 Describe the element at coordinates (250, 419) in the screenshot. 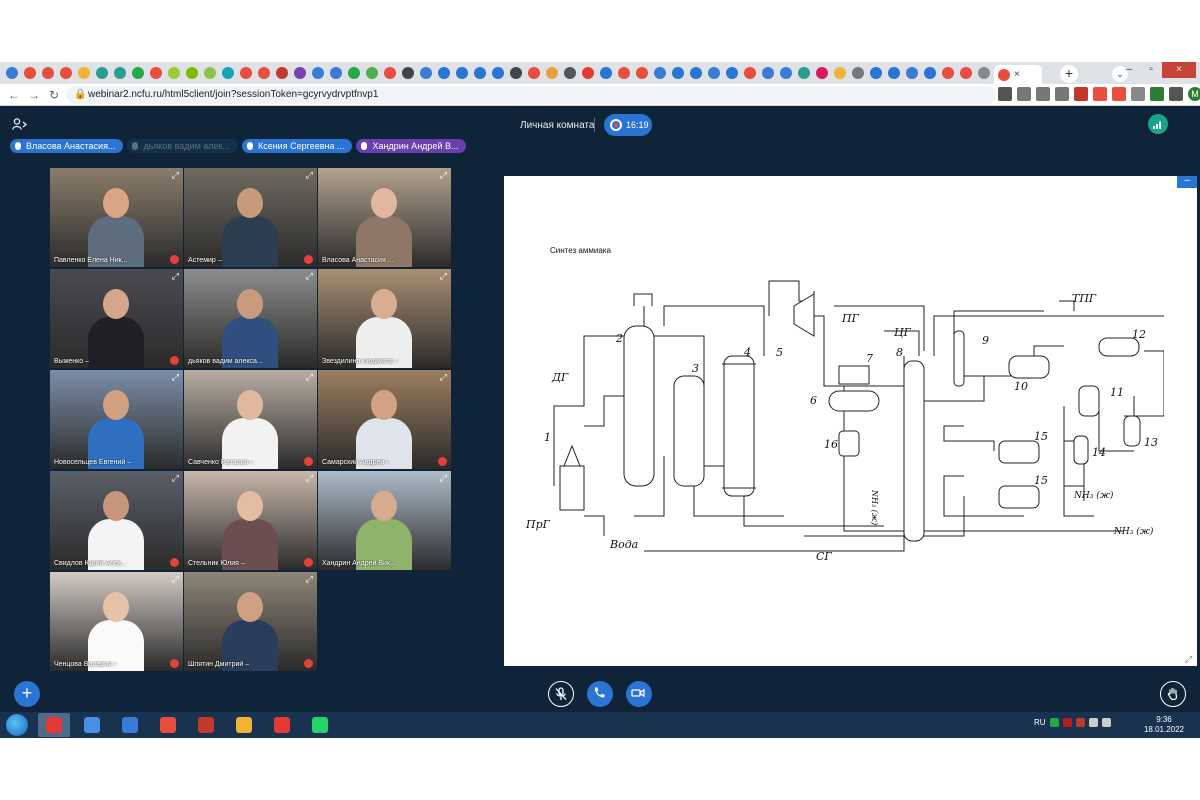

I see `video-tile: ⤢ Савченко Наталья –` at that location.